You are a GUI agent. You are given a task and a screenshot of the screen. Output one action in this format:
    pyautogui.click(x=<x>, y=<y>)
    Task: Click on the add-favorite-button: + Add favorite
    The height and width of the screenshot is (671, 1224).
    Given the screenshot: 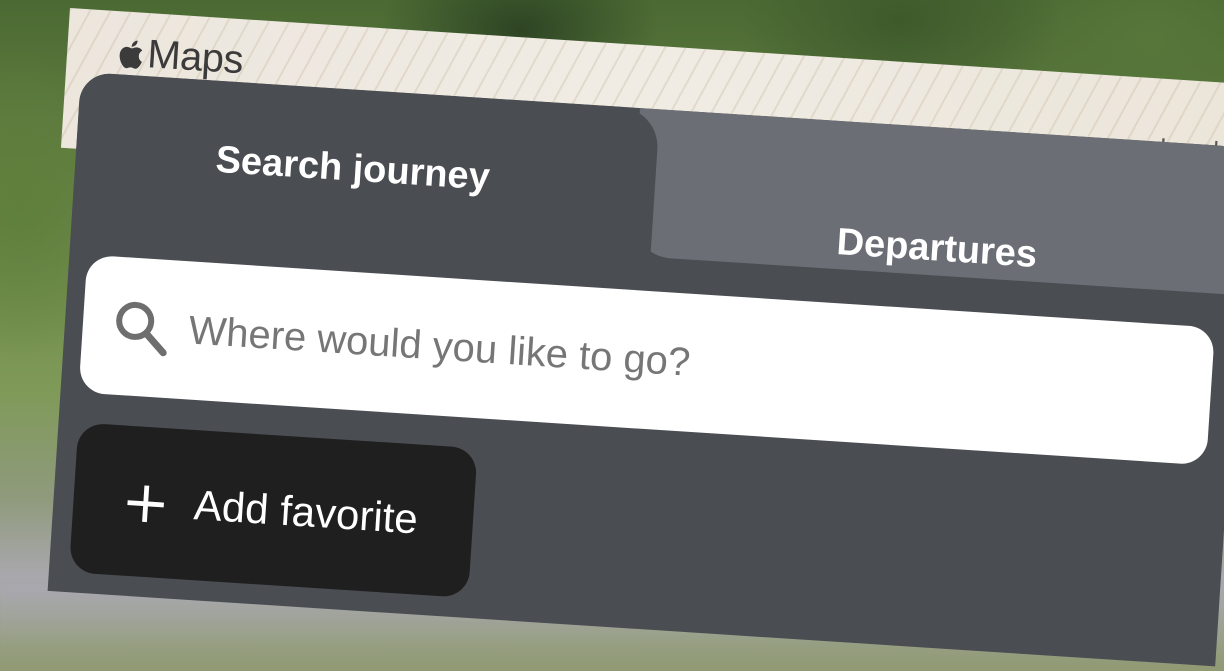 What is the action you would take?
    pyautogui.click(x=273, y=510)
    